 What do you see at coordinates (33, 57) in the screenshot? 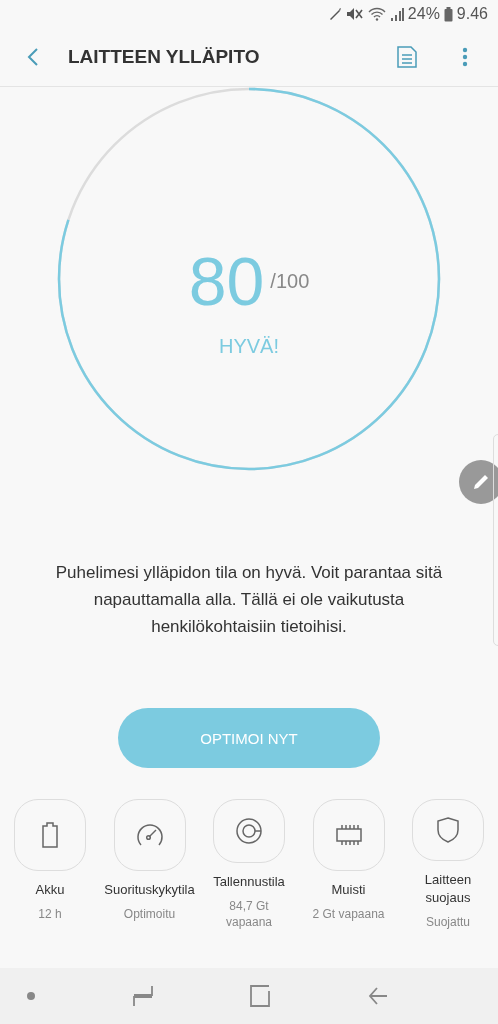
I see `back-icon` at bounding box center [33, 57].